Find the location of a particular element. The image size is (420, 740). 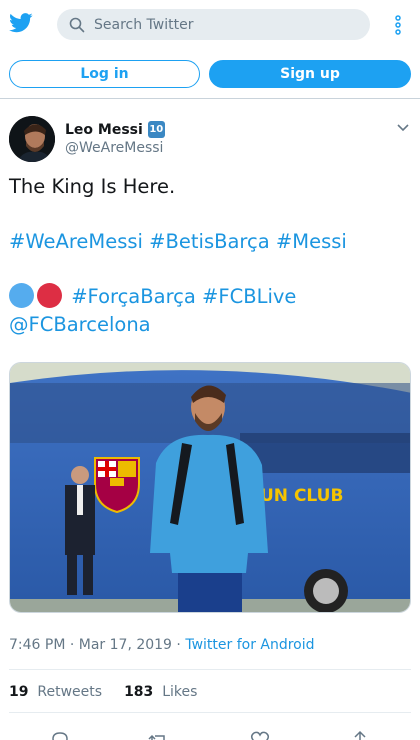

like-icon is located at coordinates (260, 735).